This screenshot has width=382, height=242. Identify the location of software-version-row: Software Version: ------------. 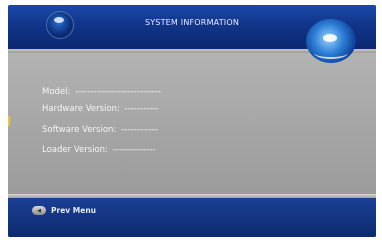
(100, 130).